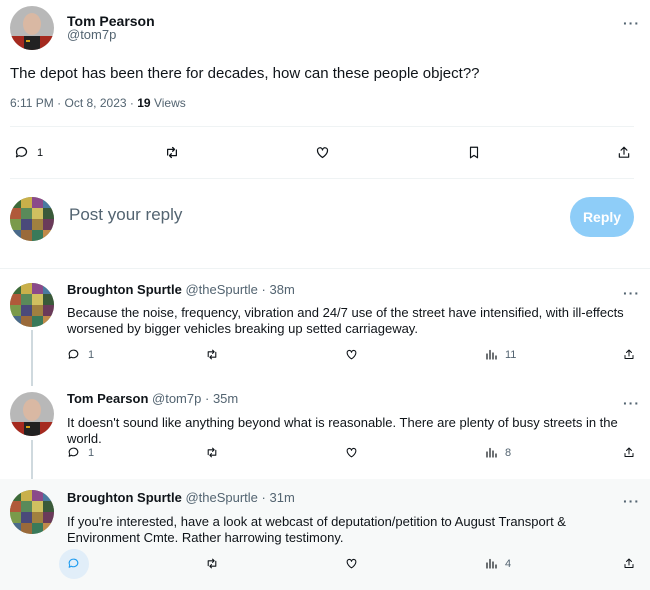 The width and height of the screenshot is (650, 590). What do you see at coordinates (176, 398) in the screenshot?
I see `reply-author-handle: @tom7p` at bounding box center [176, 398].